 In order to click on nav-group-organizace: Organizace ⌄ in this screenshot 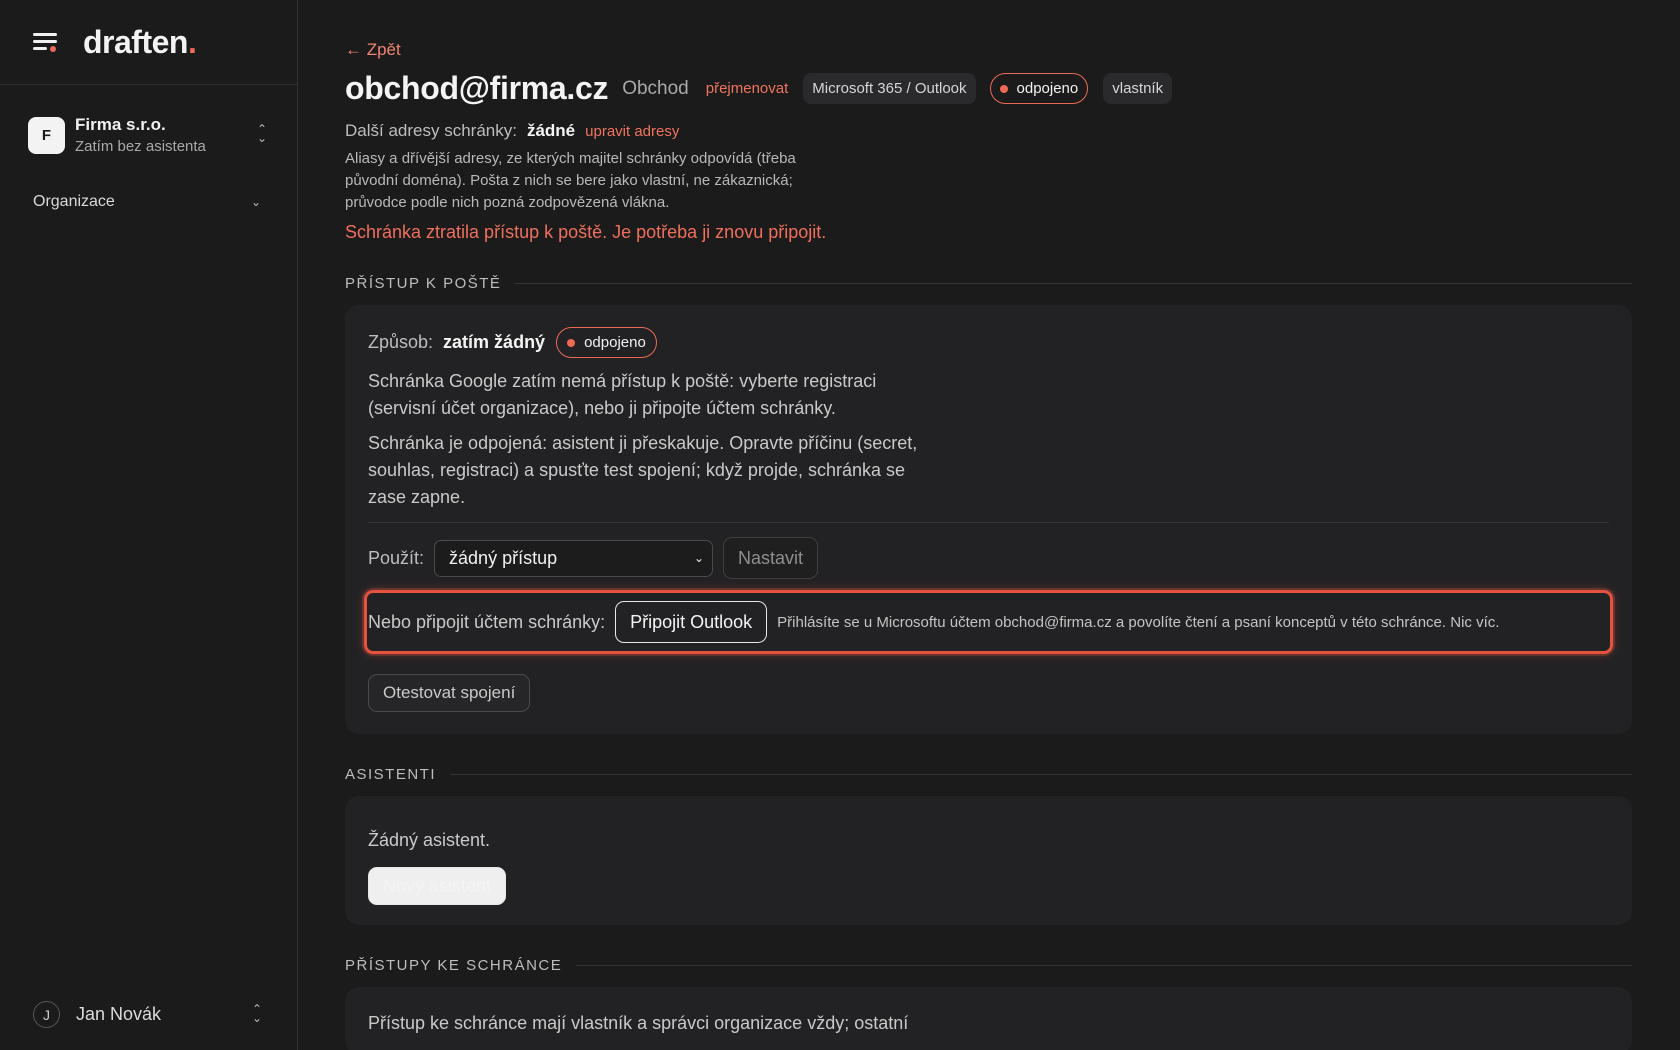, I will do `click(148, 202)`.